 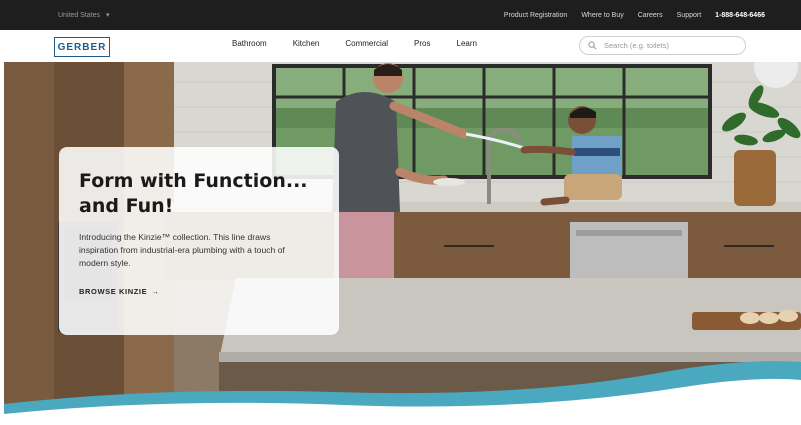 I want to click on where-to-buy-link: Where to Buy, so click(x=602, y=15).